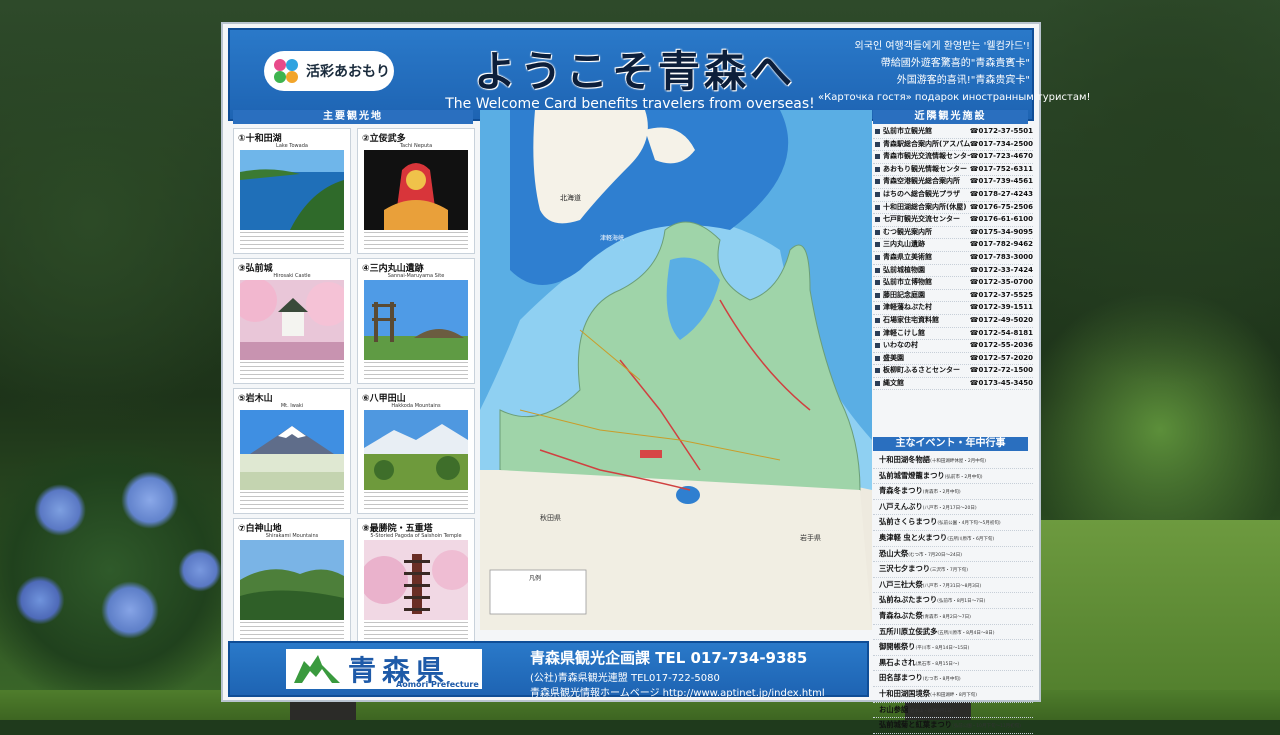 This screenshot has height=735, width=1280. Describe the element at coordinates (908, 600) in the screenshot. I see `event-name: 弘前ねぷたまつり` at that location.